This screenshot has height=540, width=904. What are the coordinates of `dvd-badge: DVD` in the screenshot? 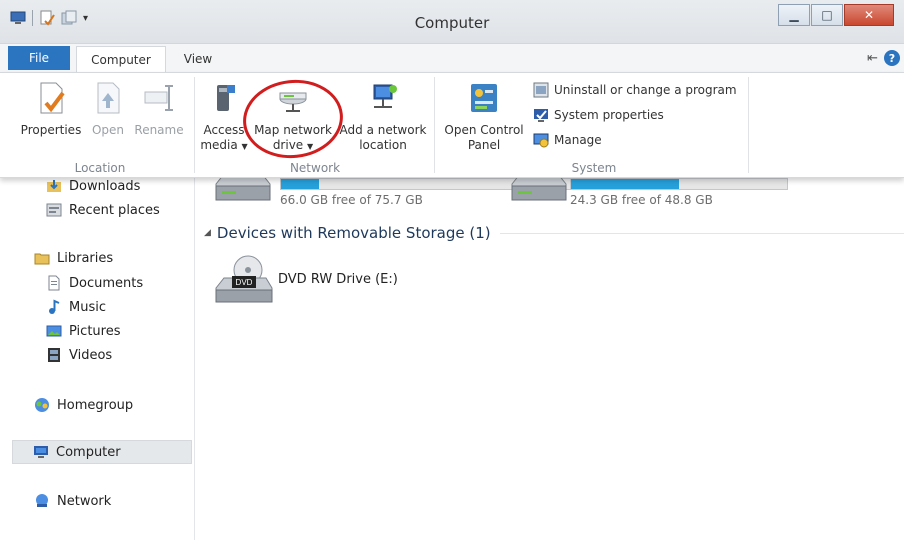 It's located at (244, 282).